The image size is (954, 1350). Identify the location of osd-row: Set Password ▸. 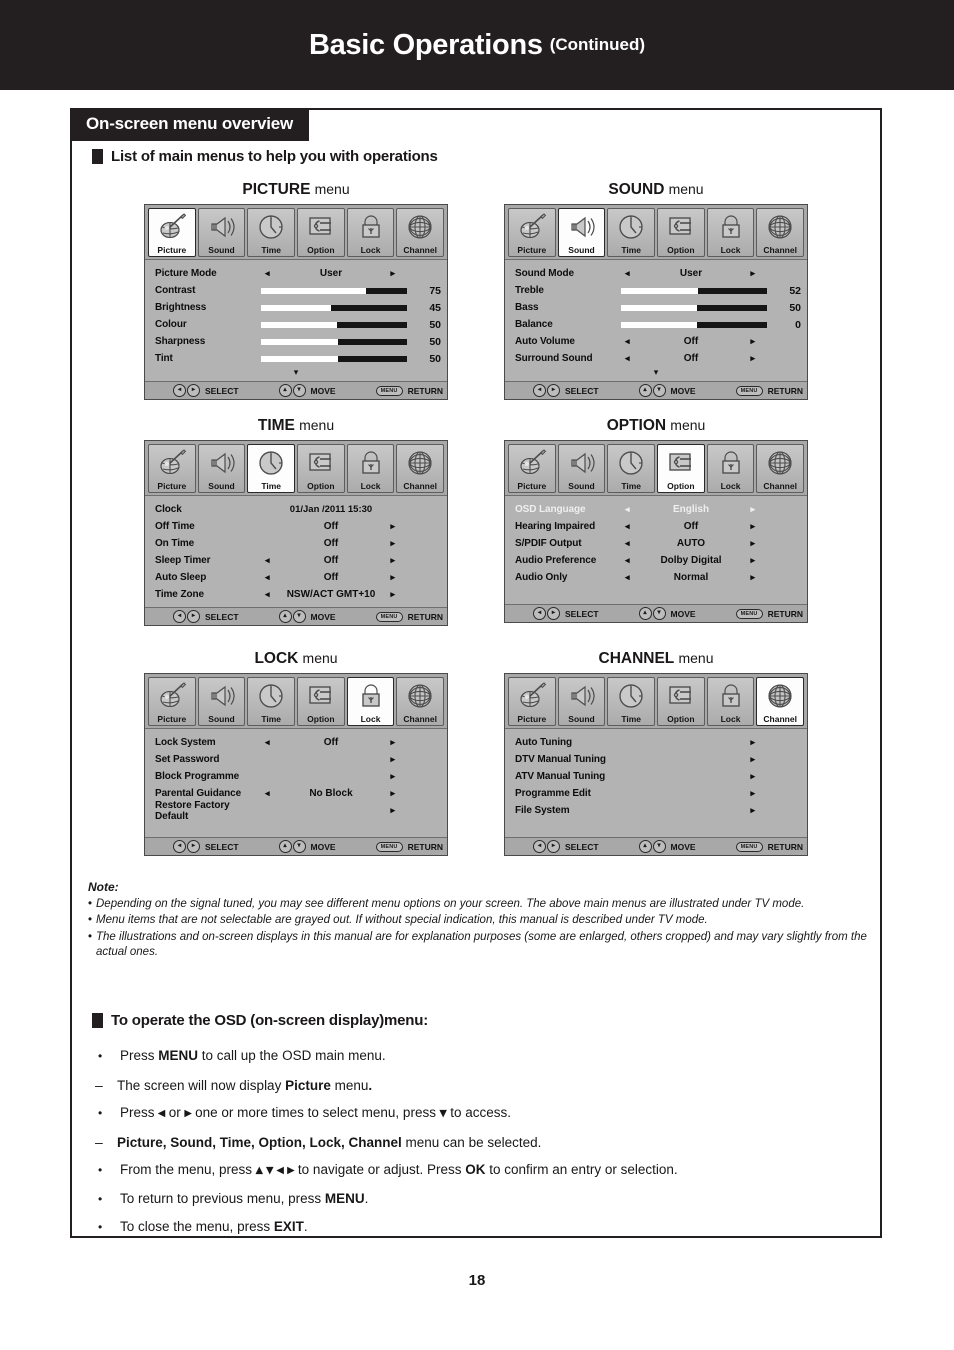
(296, 759).